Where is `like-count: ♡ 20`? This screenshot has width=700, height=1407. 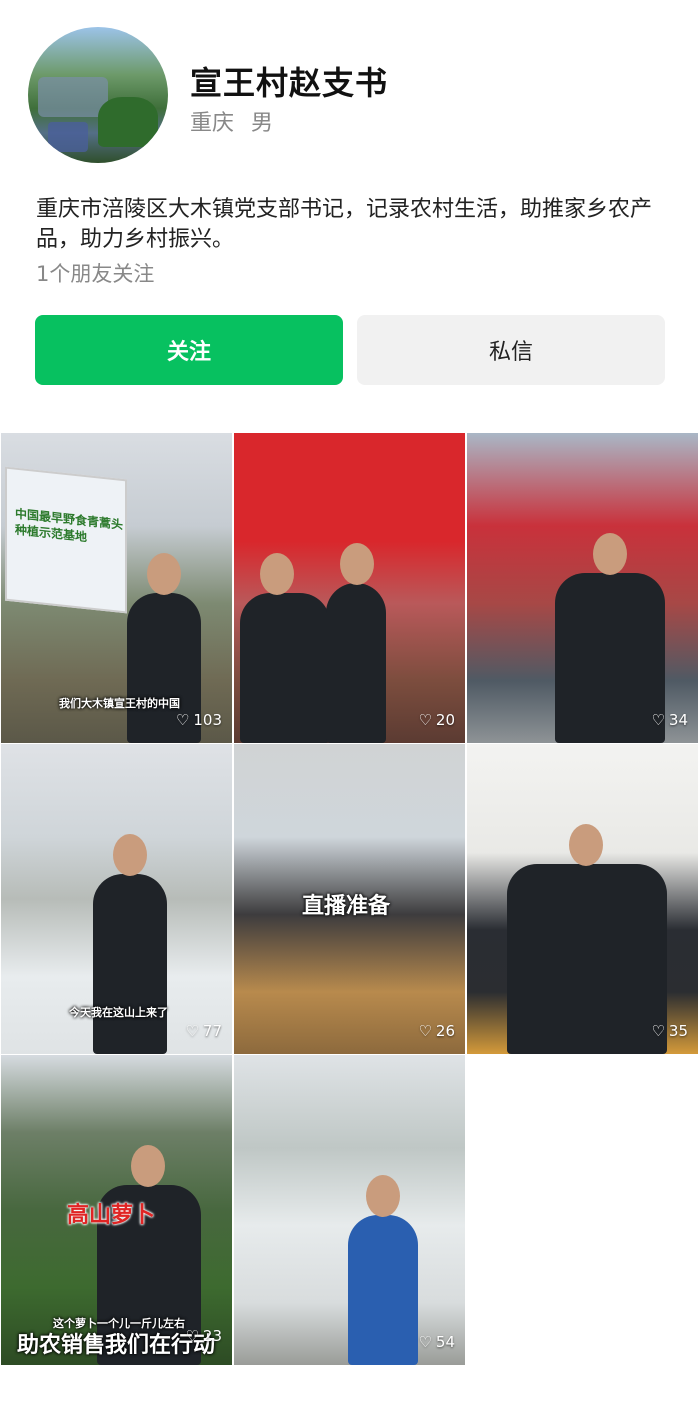 like-count: ♡ 20 is located at coordinates (436, 720).